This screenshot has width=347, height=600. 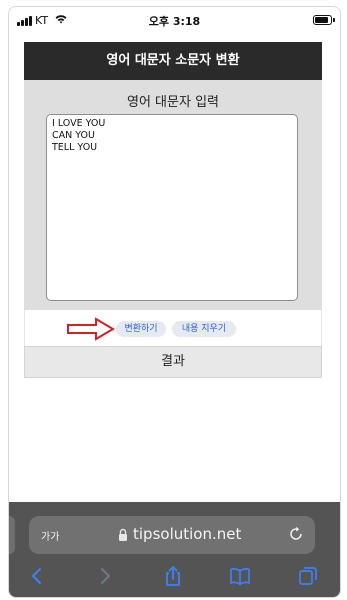 I want to click on result-label: 결과, so click(x=173, y=362).